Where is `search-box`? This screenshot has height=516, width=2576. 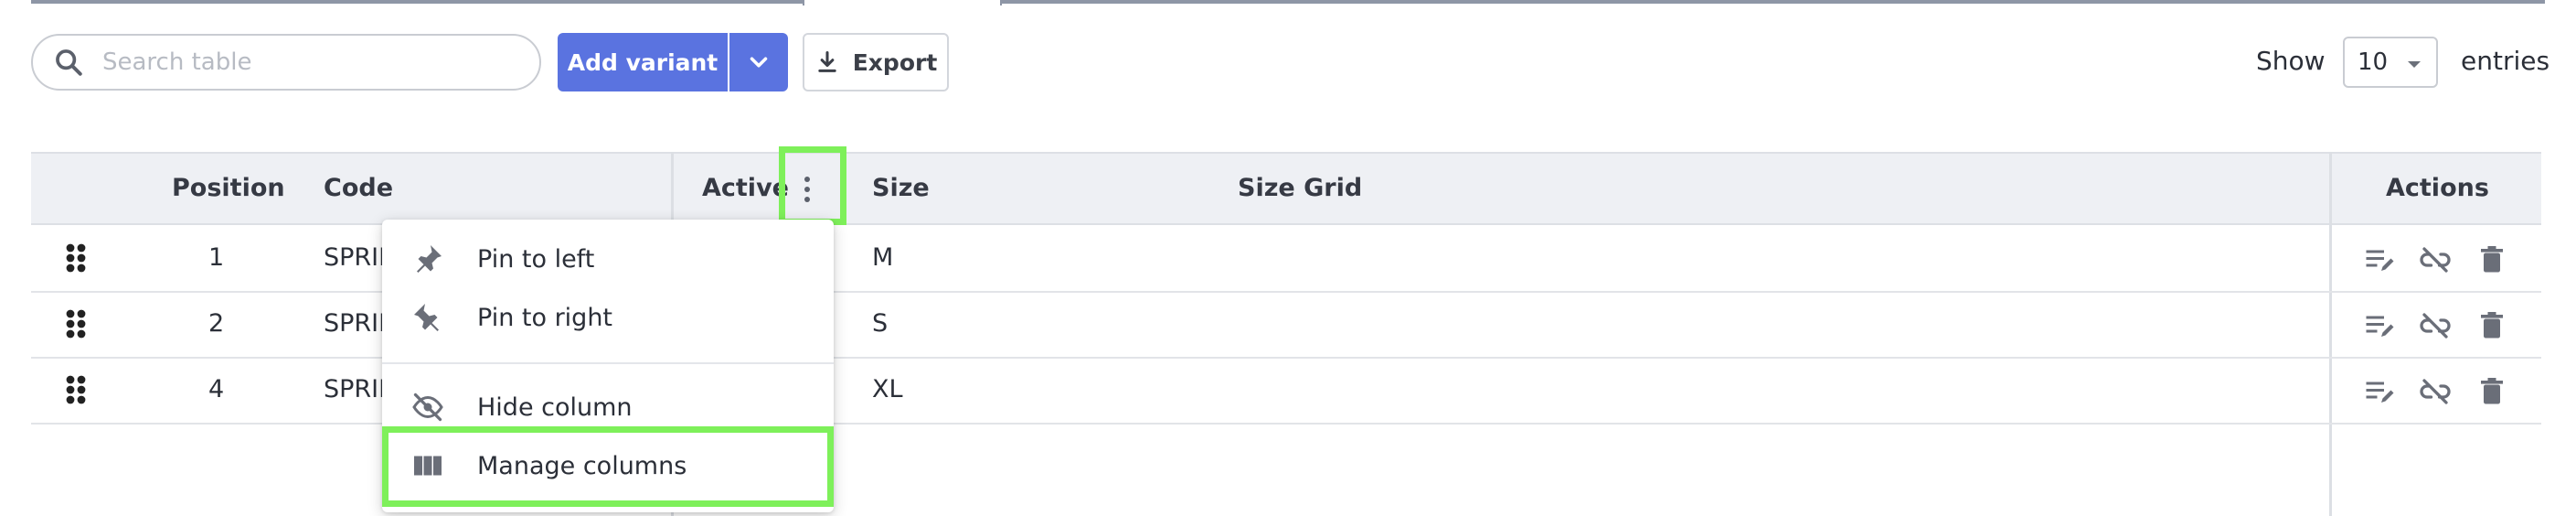 search-box is located at coordinates (286, 62).